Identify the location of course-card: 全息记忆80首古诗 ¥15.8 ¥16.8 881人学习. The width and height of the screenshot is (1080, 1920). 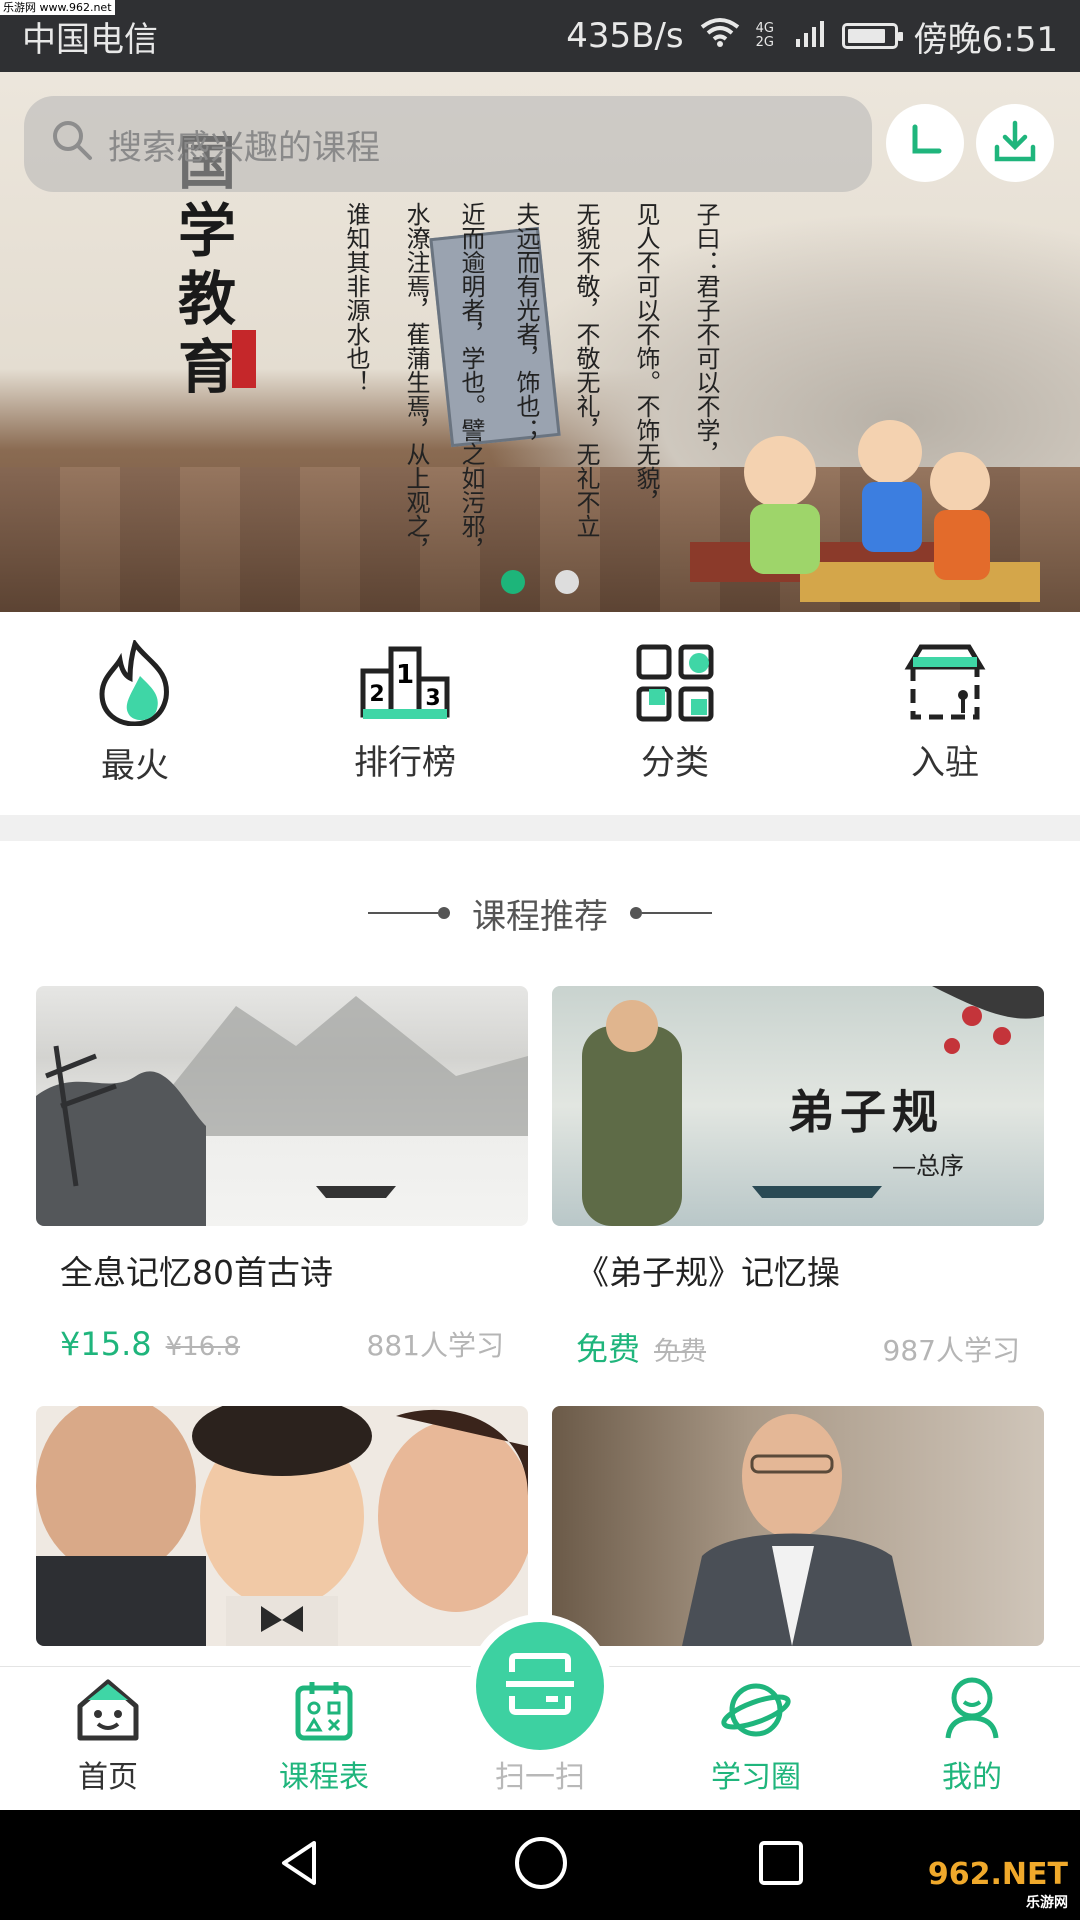
(282, 1175).